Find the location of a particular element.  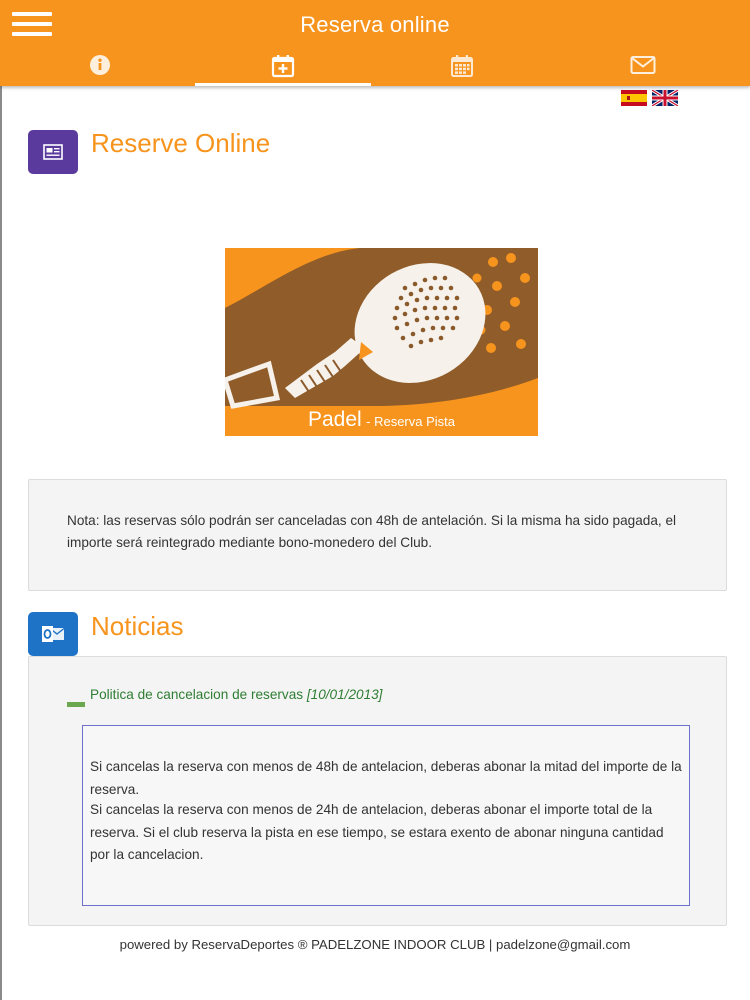

newspaper-icon is located at coordinates (53, 152).